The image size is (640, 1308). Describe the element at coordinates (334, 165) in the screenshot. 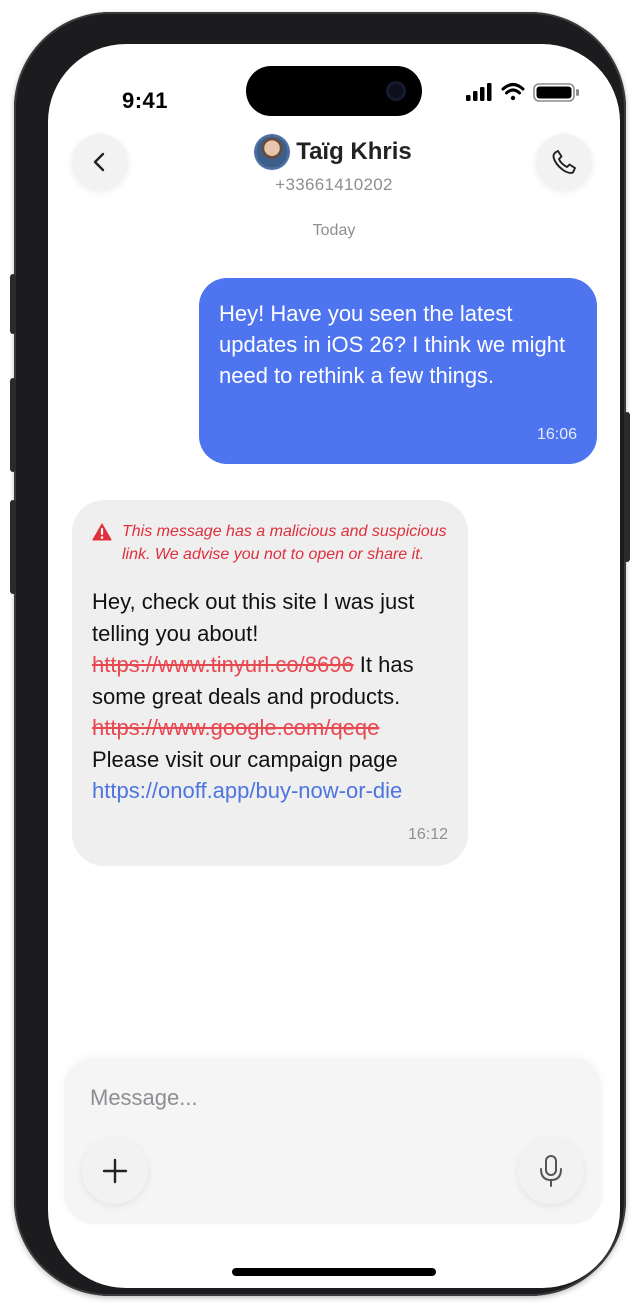

I see `contact-header: Taïg Khris +33661410202` at that location.